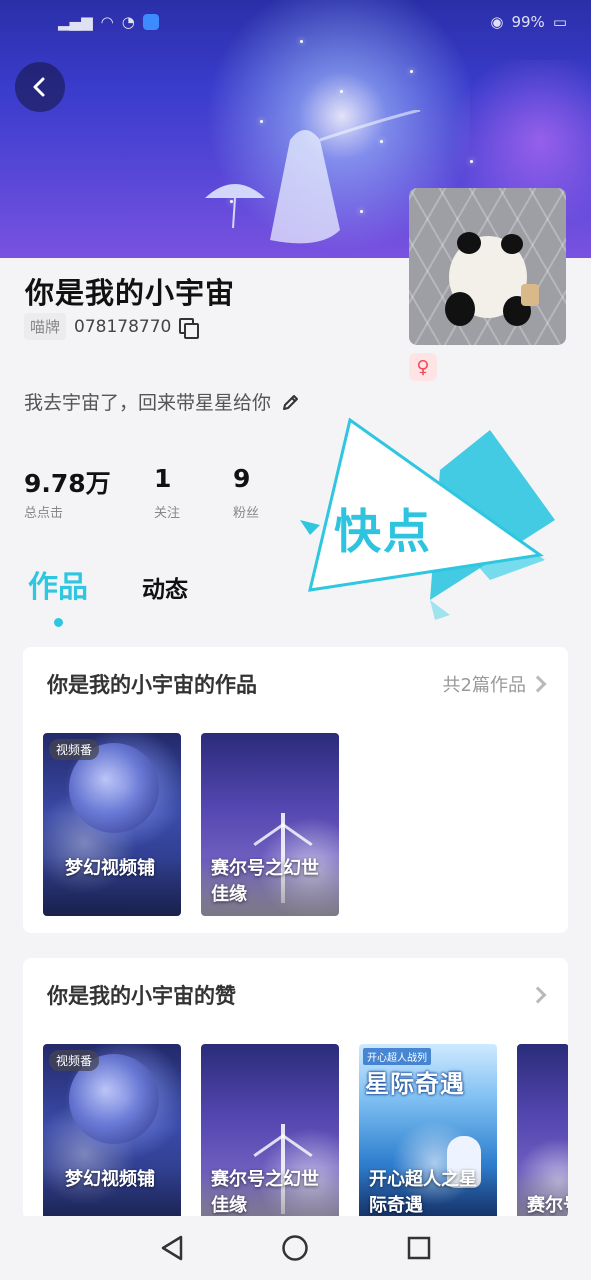  I want to click on stat-value: 9.78万, so click(67, 483).